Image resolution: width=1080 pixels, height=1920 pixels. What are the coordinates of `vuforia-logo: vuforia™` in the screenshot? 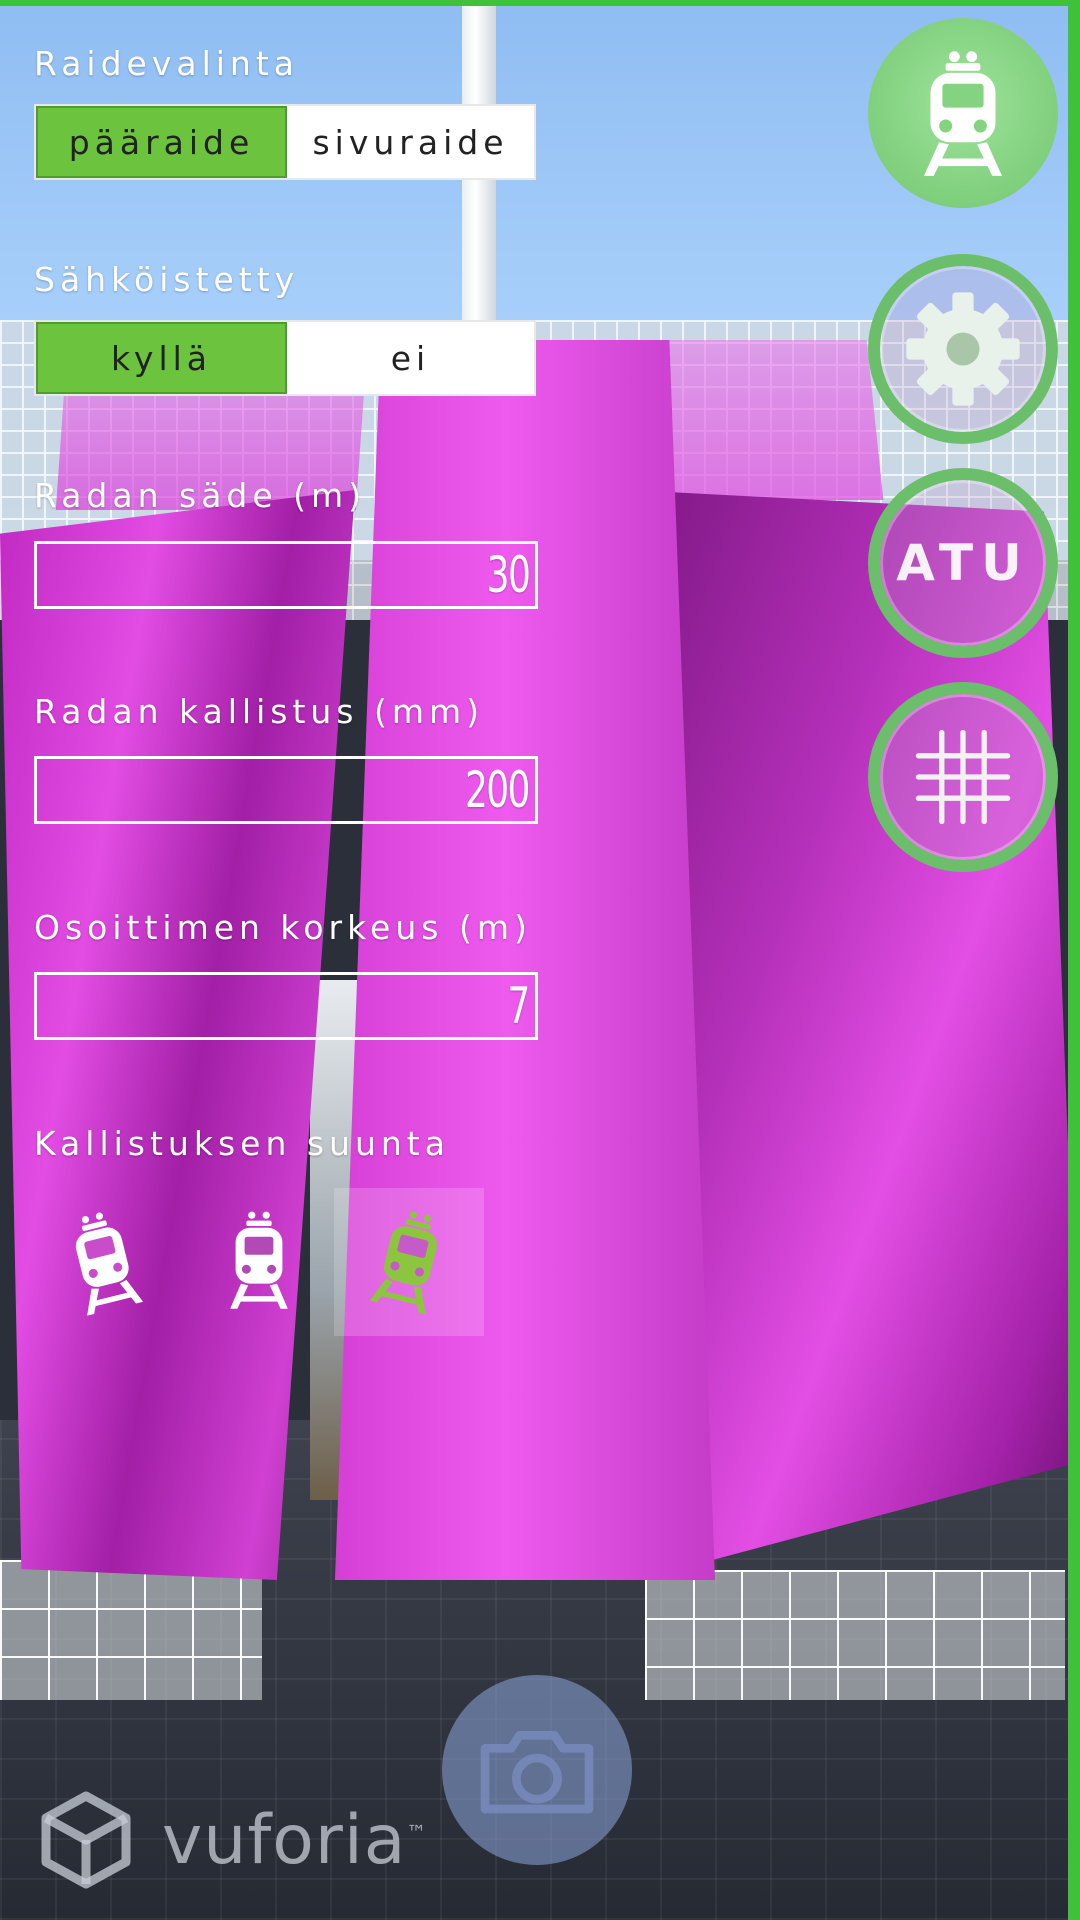 It's located at (233, 1840).